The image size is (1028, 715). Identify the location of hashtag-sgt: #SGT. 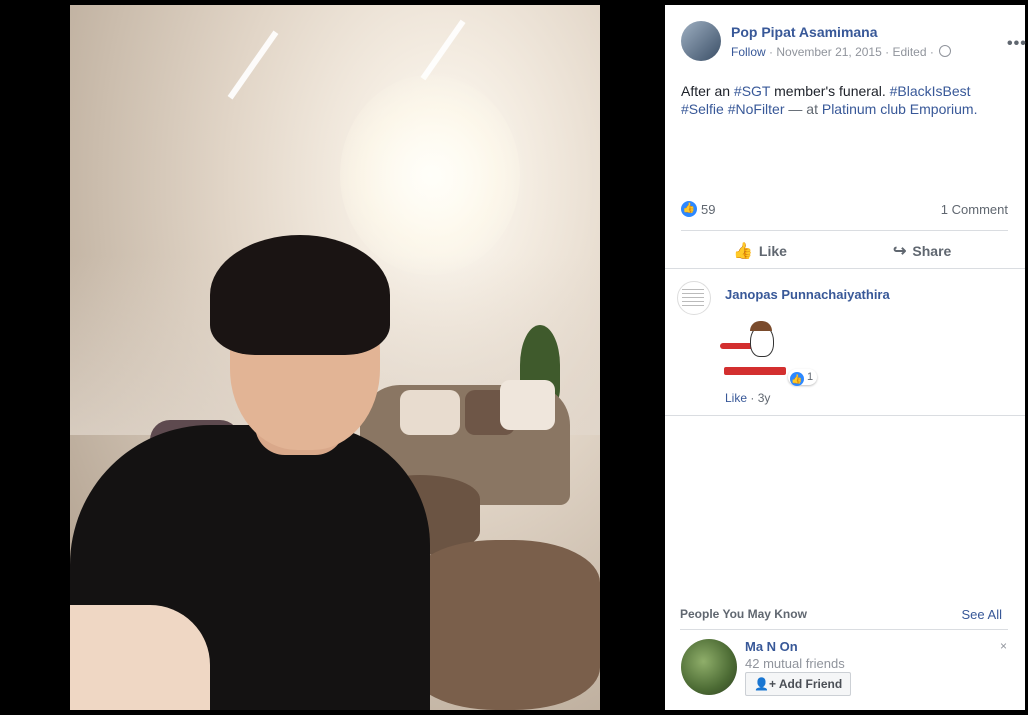
(752, 91).